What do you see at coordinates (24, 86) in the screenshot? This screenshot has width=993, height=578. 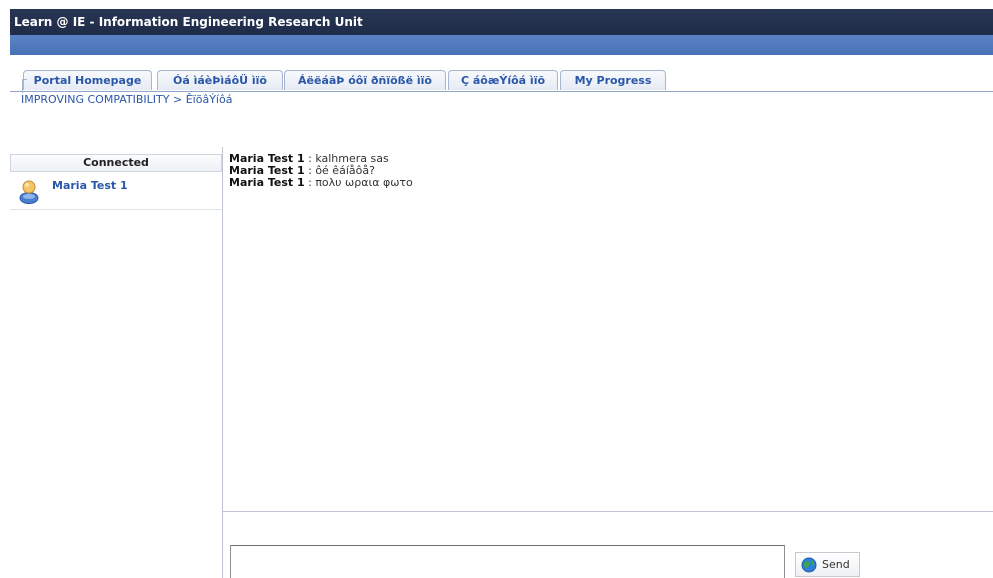 I see `tab-edge` at bounding box center [24, 86].